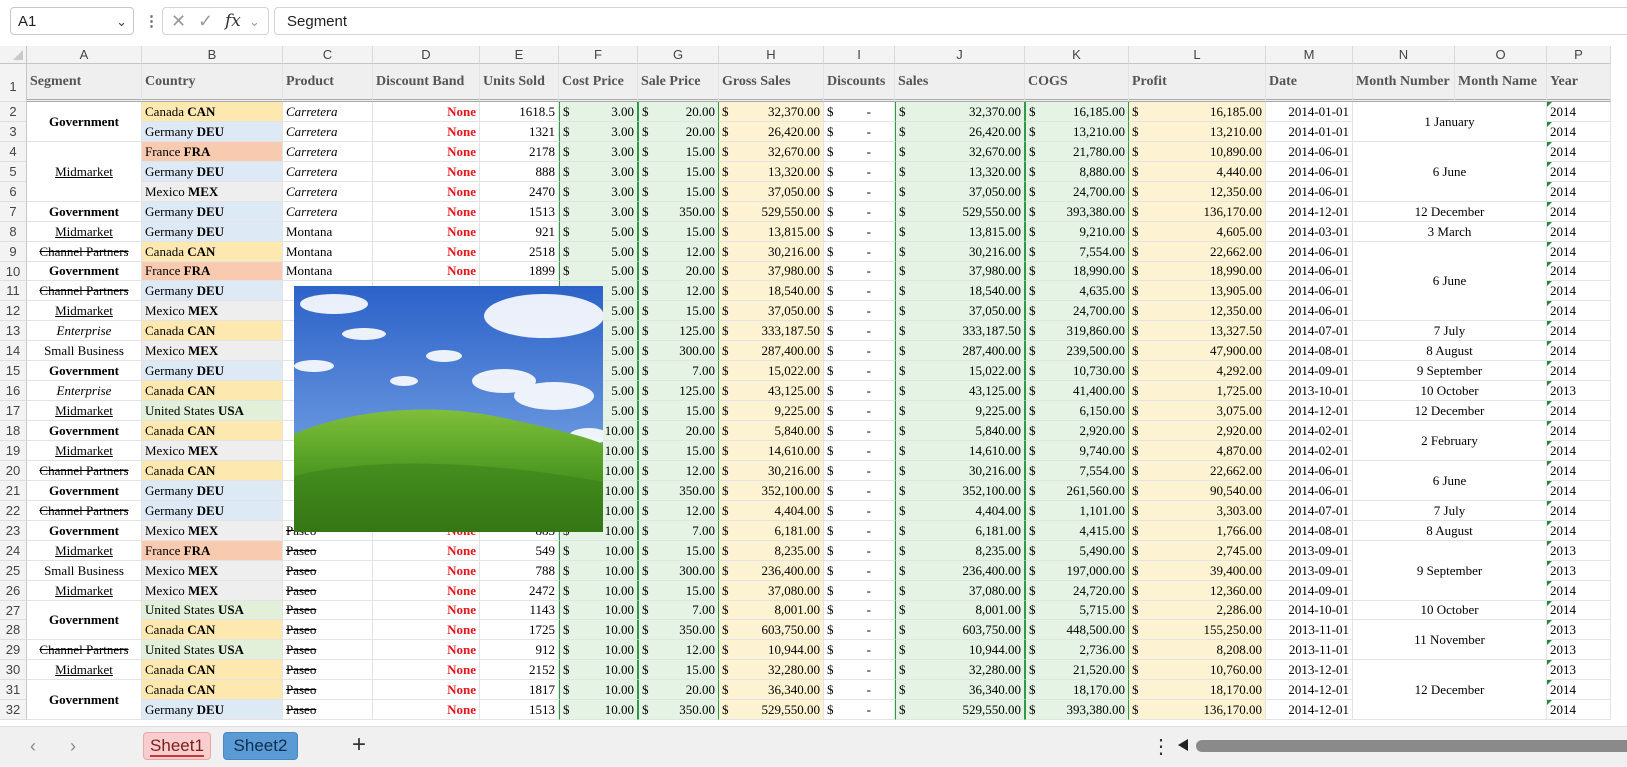 The image size is (1627, 767). I want to click on cogs-cell: $4,415.00, so click(1077, 531).